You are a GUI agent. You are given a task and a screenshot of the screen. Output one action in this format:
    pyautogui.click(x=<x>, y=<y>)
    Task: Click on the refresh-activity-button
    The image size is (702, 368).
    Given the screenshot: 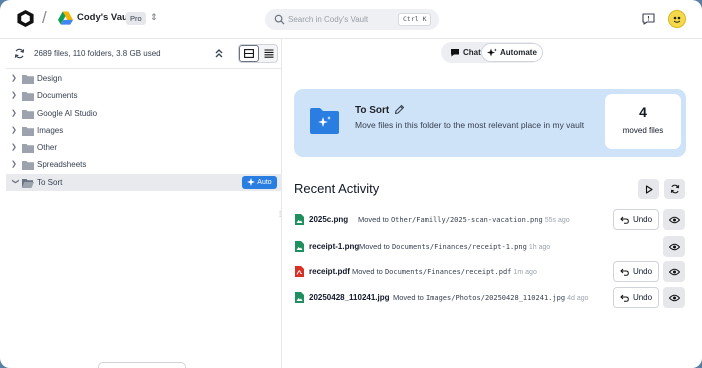 What is the action you would take?
    pyautogui.click(x=674, y=189)
    